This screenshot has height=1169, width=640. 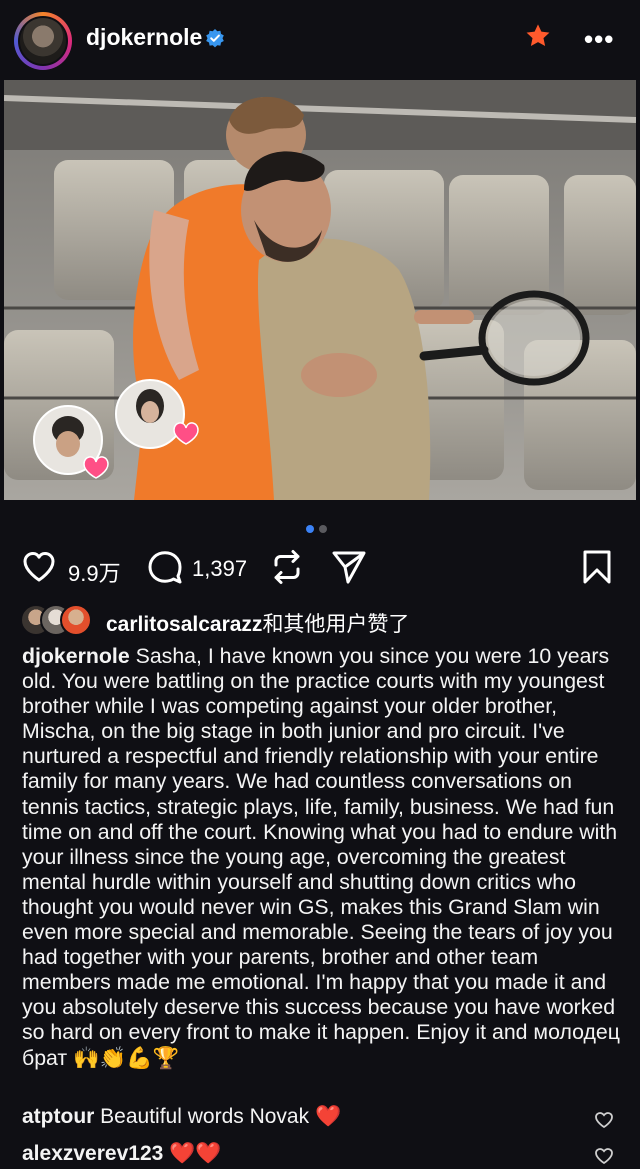 What do you see at coordinates (287, 567) in the screenshot?
I see `repost-icon` at bounding box center [287, 567].